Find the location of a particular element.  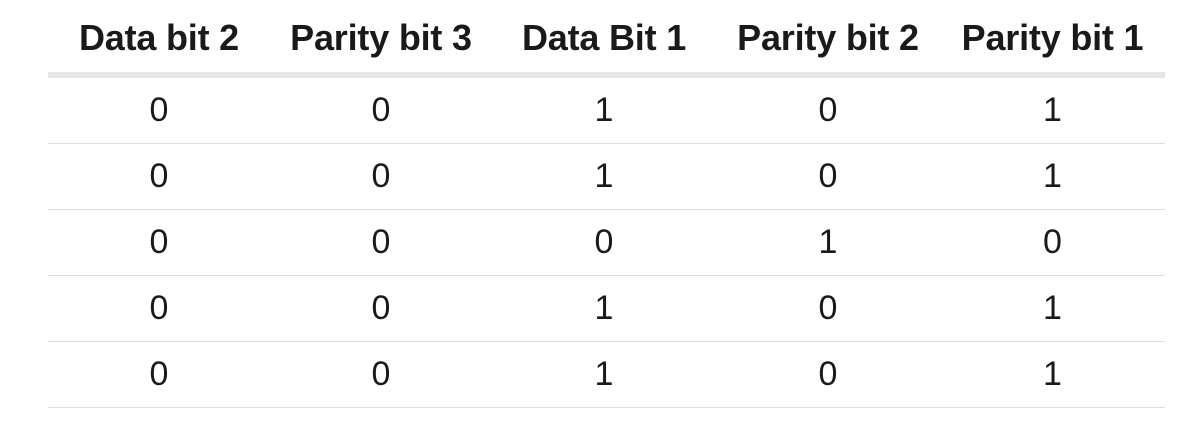

column-header-data-bit-1: Data Bit 1 is located at coordinates (604, 39).